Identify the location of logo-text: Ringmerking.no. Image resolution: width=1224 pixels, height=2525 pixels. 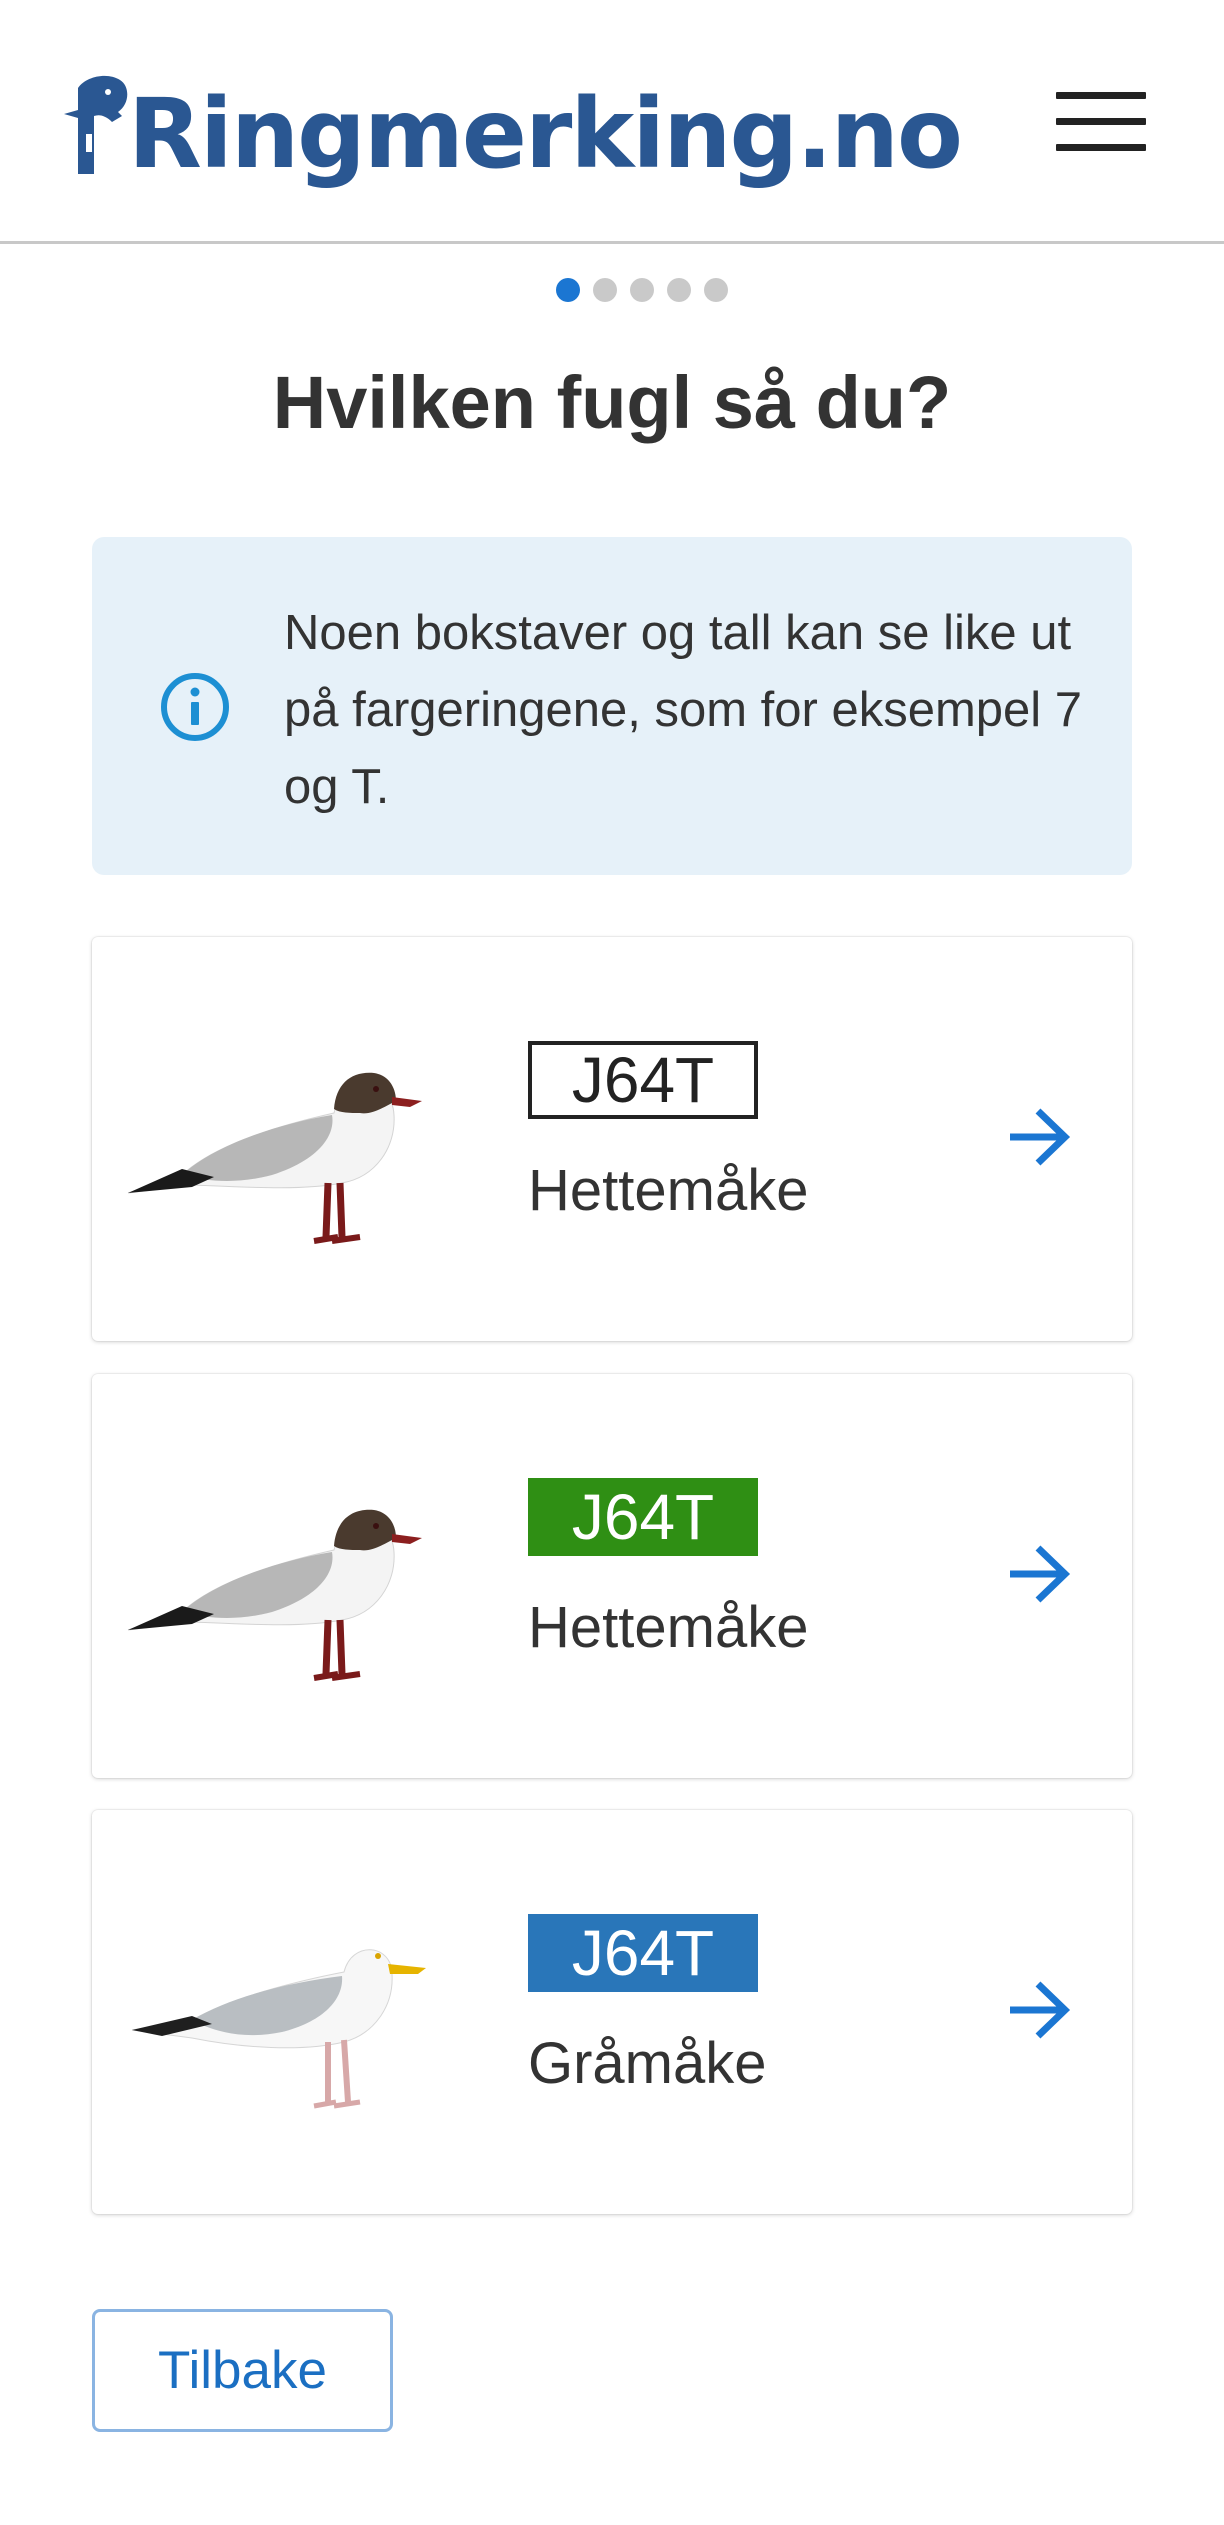
(545, 134).